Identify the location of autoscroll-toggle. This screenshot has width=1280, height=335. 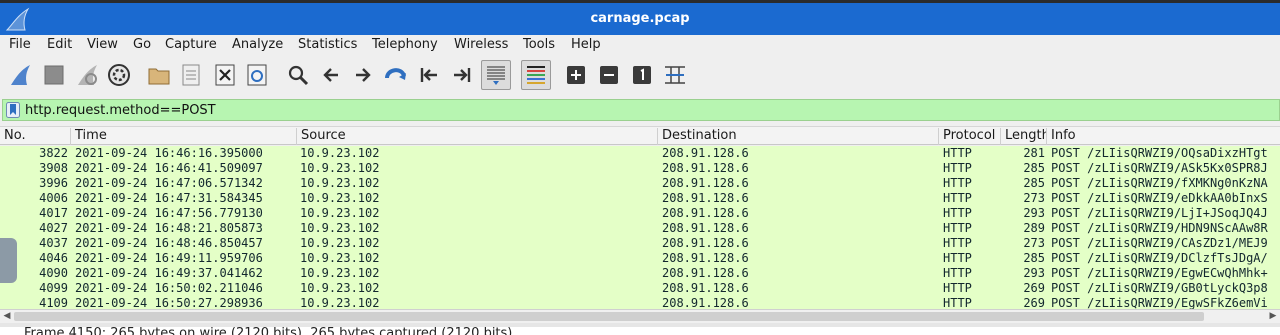
(496, 75).